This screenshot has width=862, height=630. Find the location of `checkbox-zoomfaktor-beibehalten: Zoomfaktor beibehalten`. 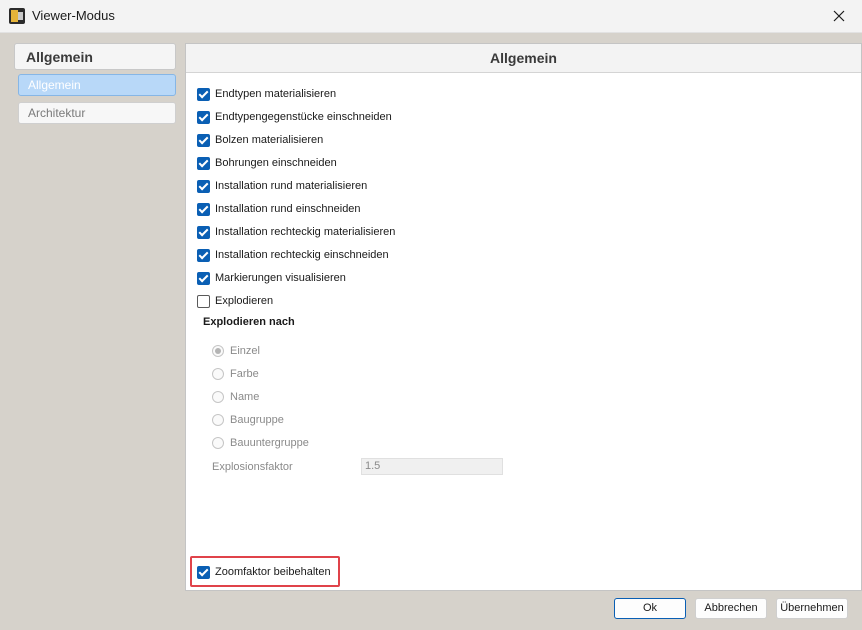

checkbox-zoomfaktor-beibehalten: Zoomfaktor beibehalten is located at coordinates (264, 572).